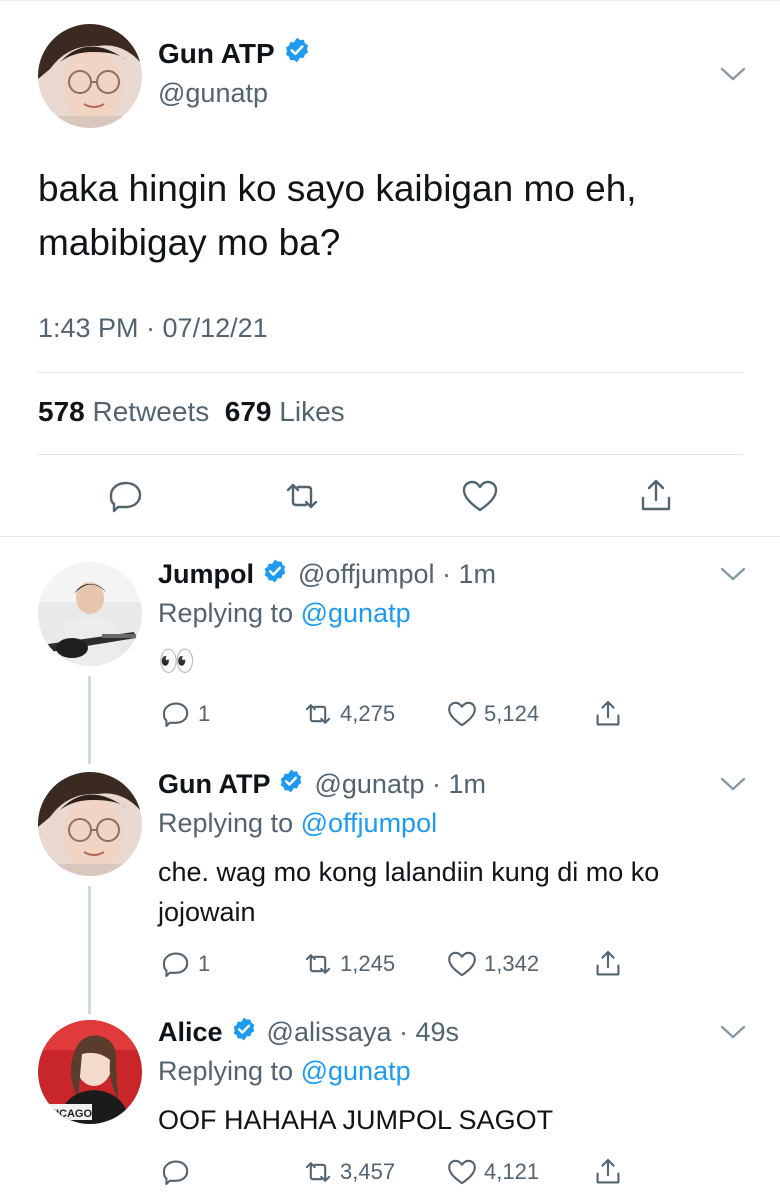 This screenshot has width=780, height=1200. I want to click on reply-text-line: che. wag mo kong lalandiin kung di mo ko, so click(409, 872).